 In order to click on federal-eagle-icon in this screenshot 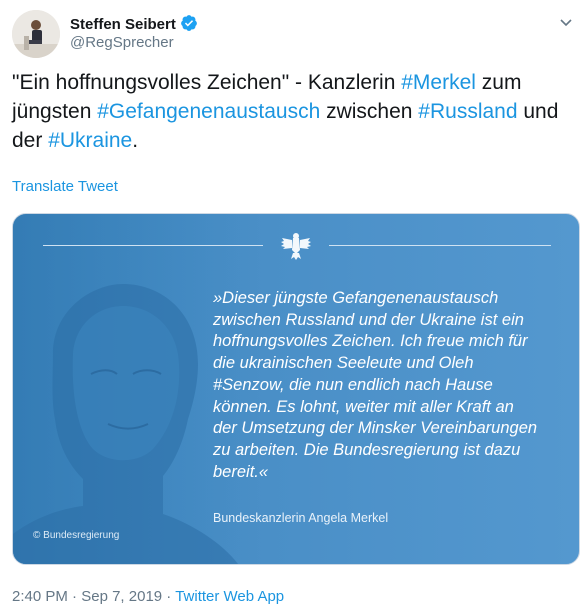, I will do `click(296, 248)`.